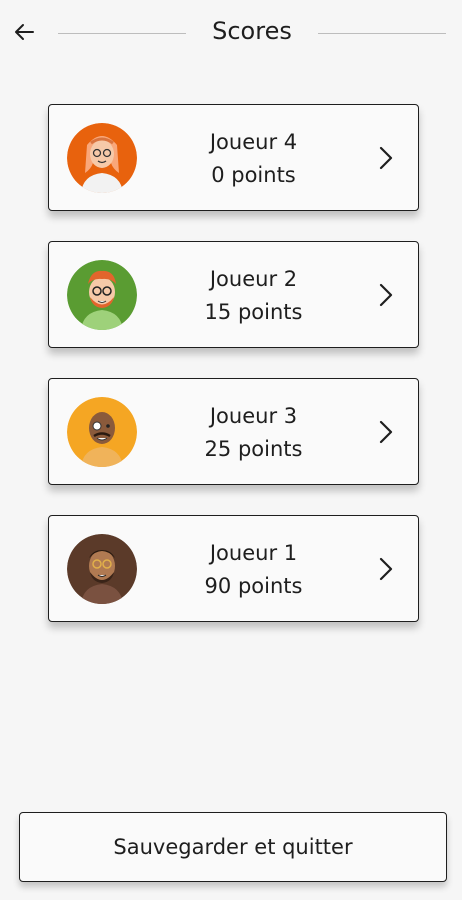 This screenshot has height=900, width=462. I want to click on player-score: 15 points, so click(253, 312).